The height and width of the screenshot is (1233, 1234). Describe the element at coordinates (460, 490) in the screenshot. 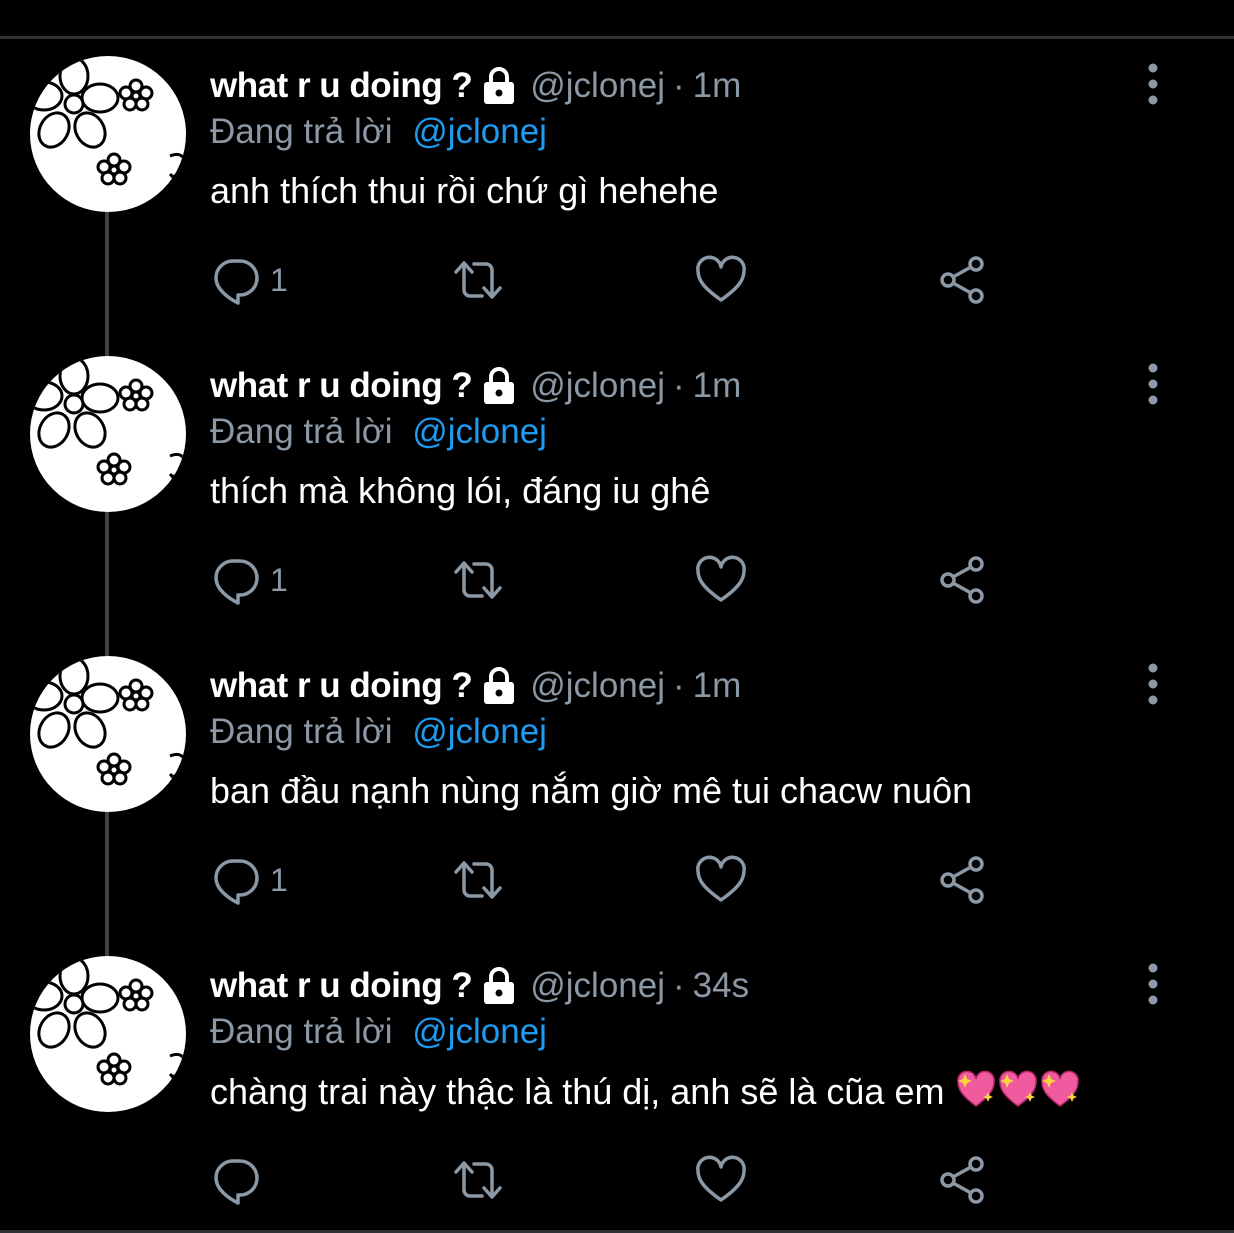

I see `tweet-text: thích mà không lói, đáng iu ghê` at that location.